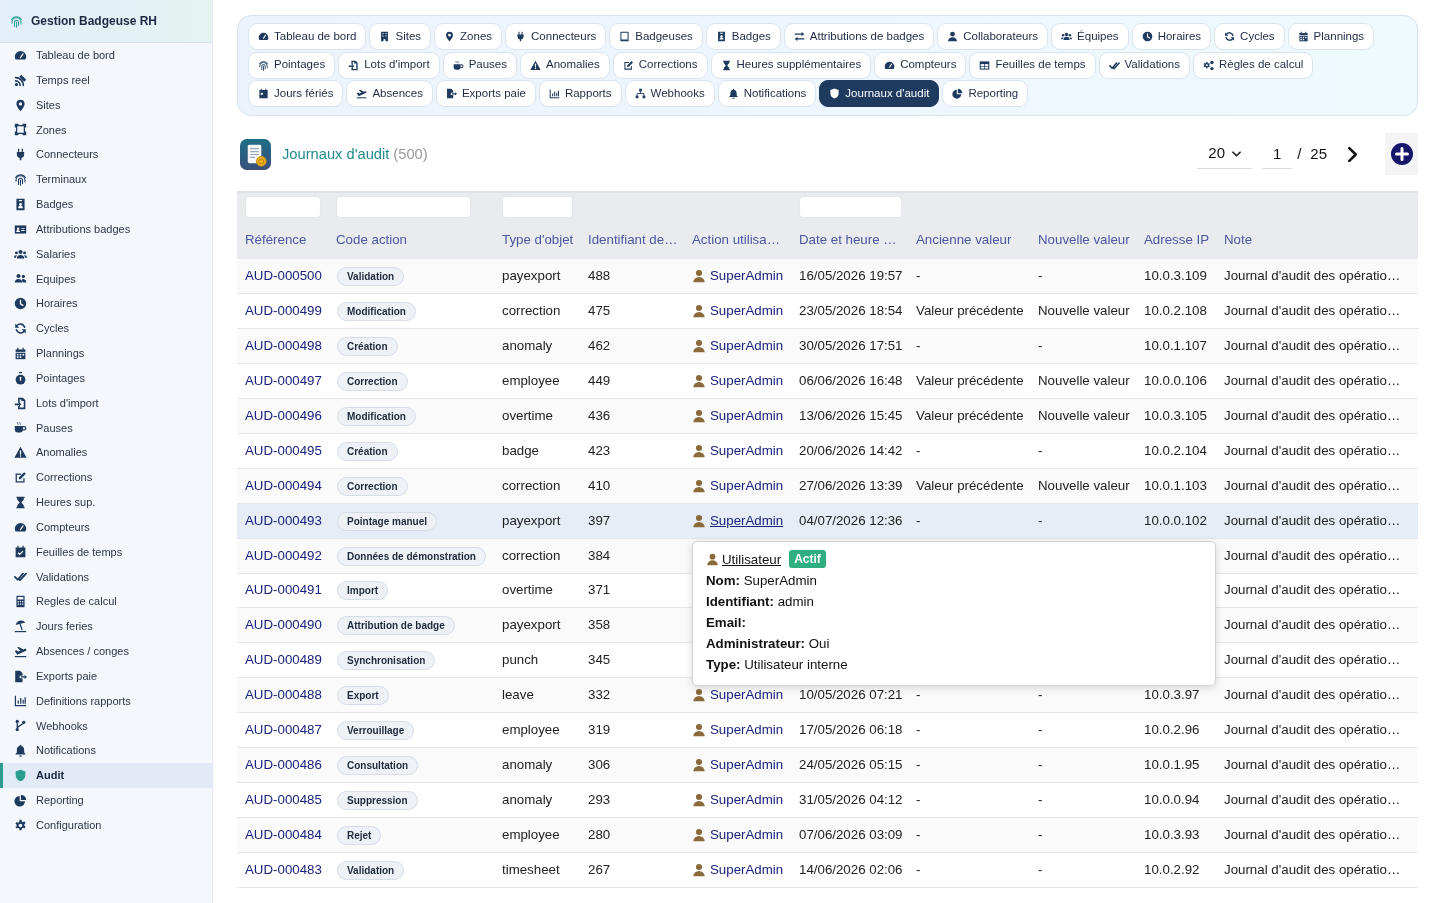 The image size is (1445, 903). Describe the element at coordinates (1225, 154) in the screenshot. I see `page-size-select: 20` at that location.